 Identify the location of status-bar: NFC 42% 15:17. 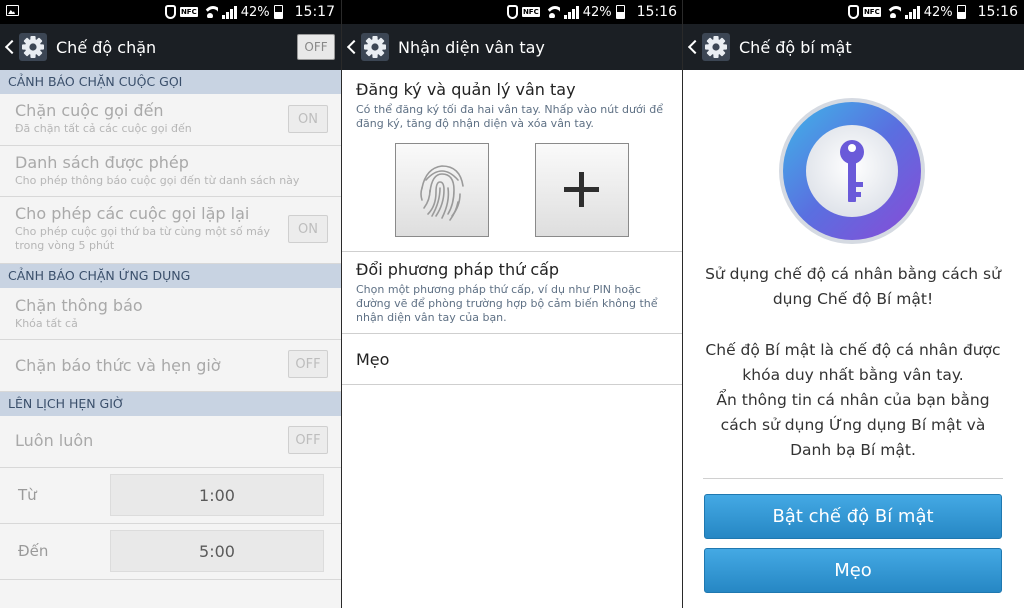
(170, 12).